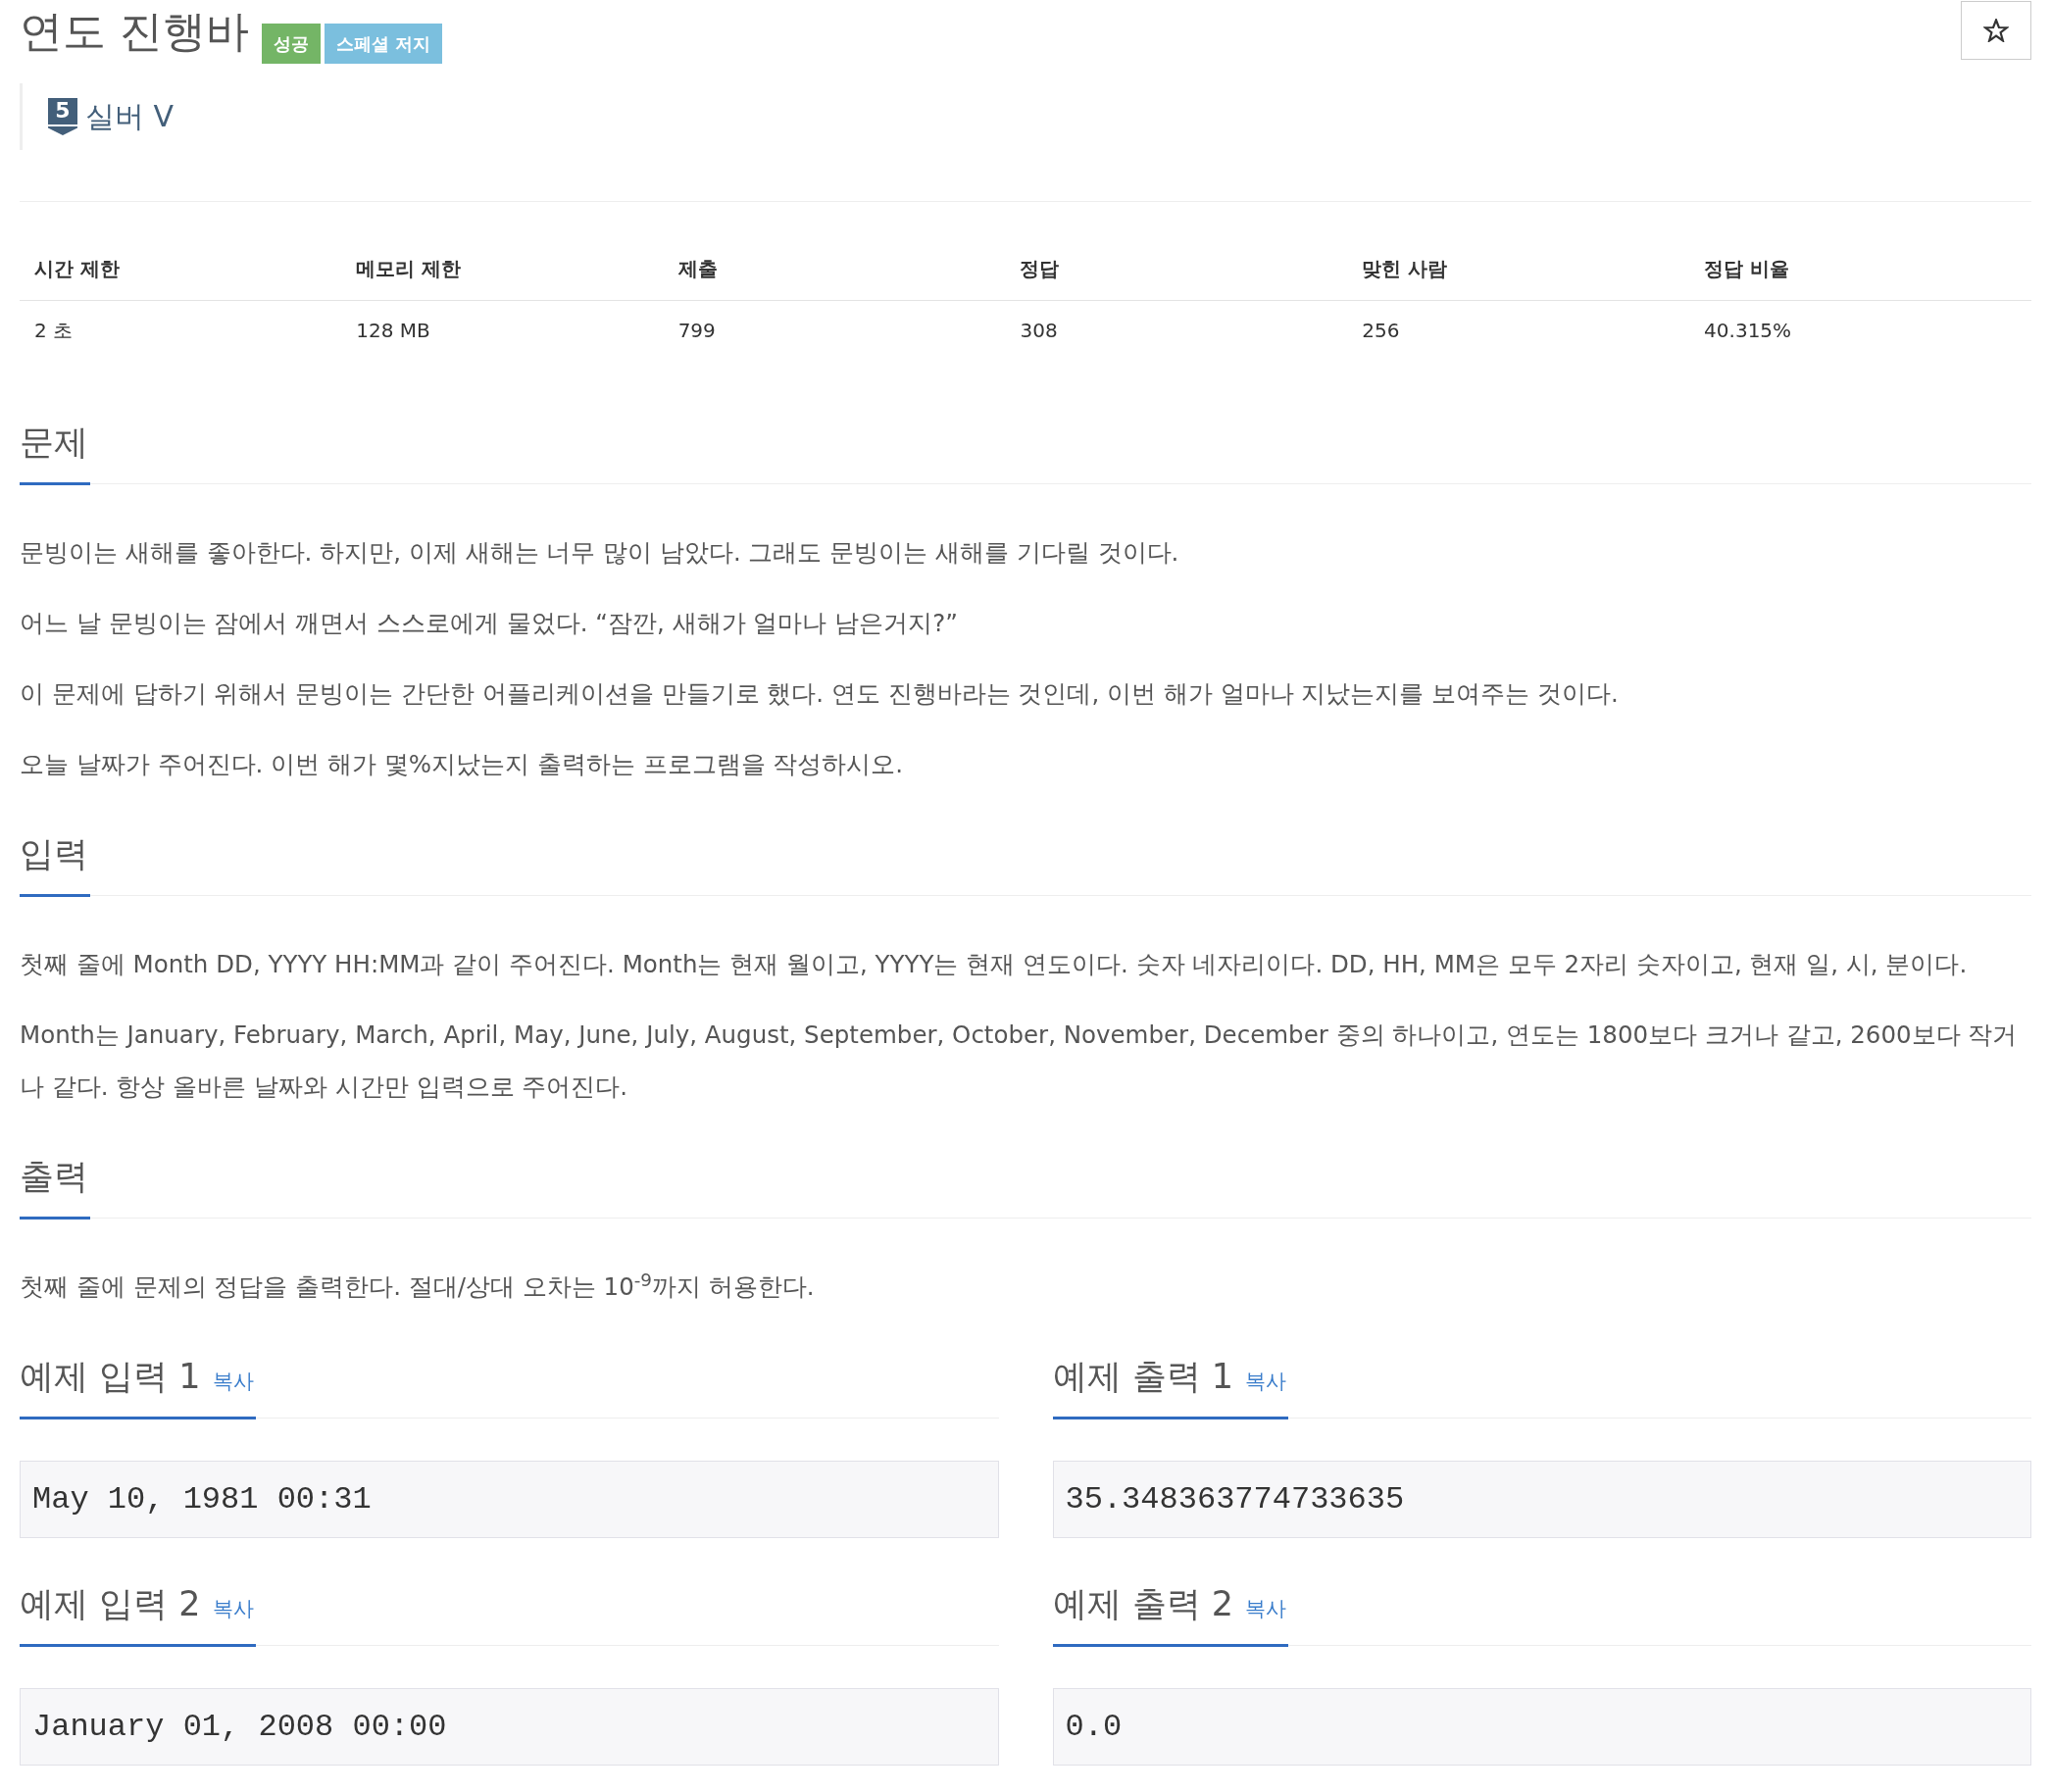 Image resolution: width=2051 pixels, height=1792 pixels. I want to click on tier-badge: 5, so click(63, 116).